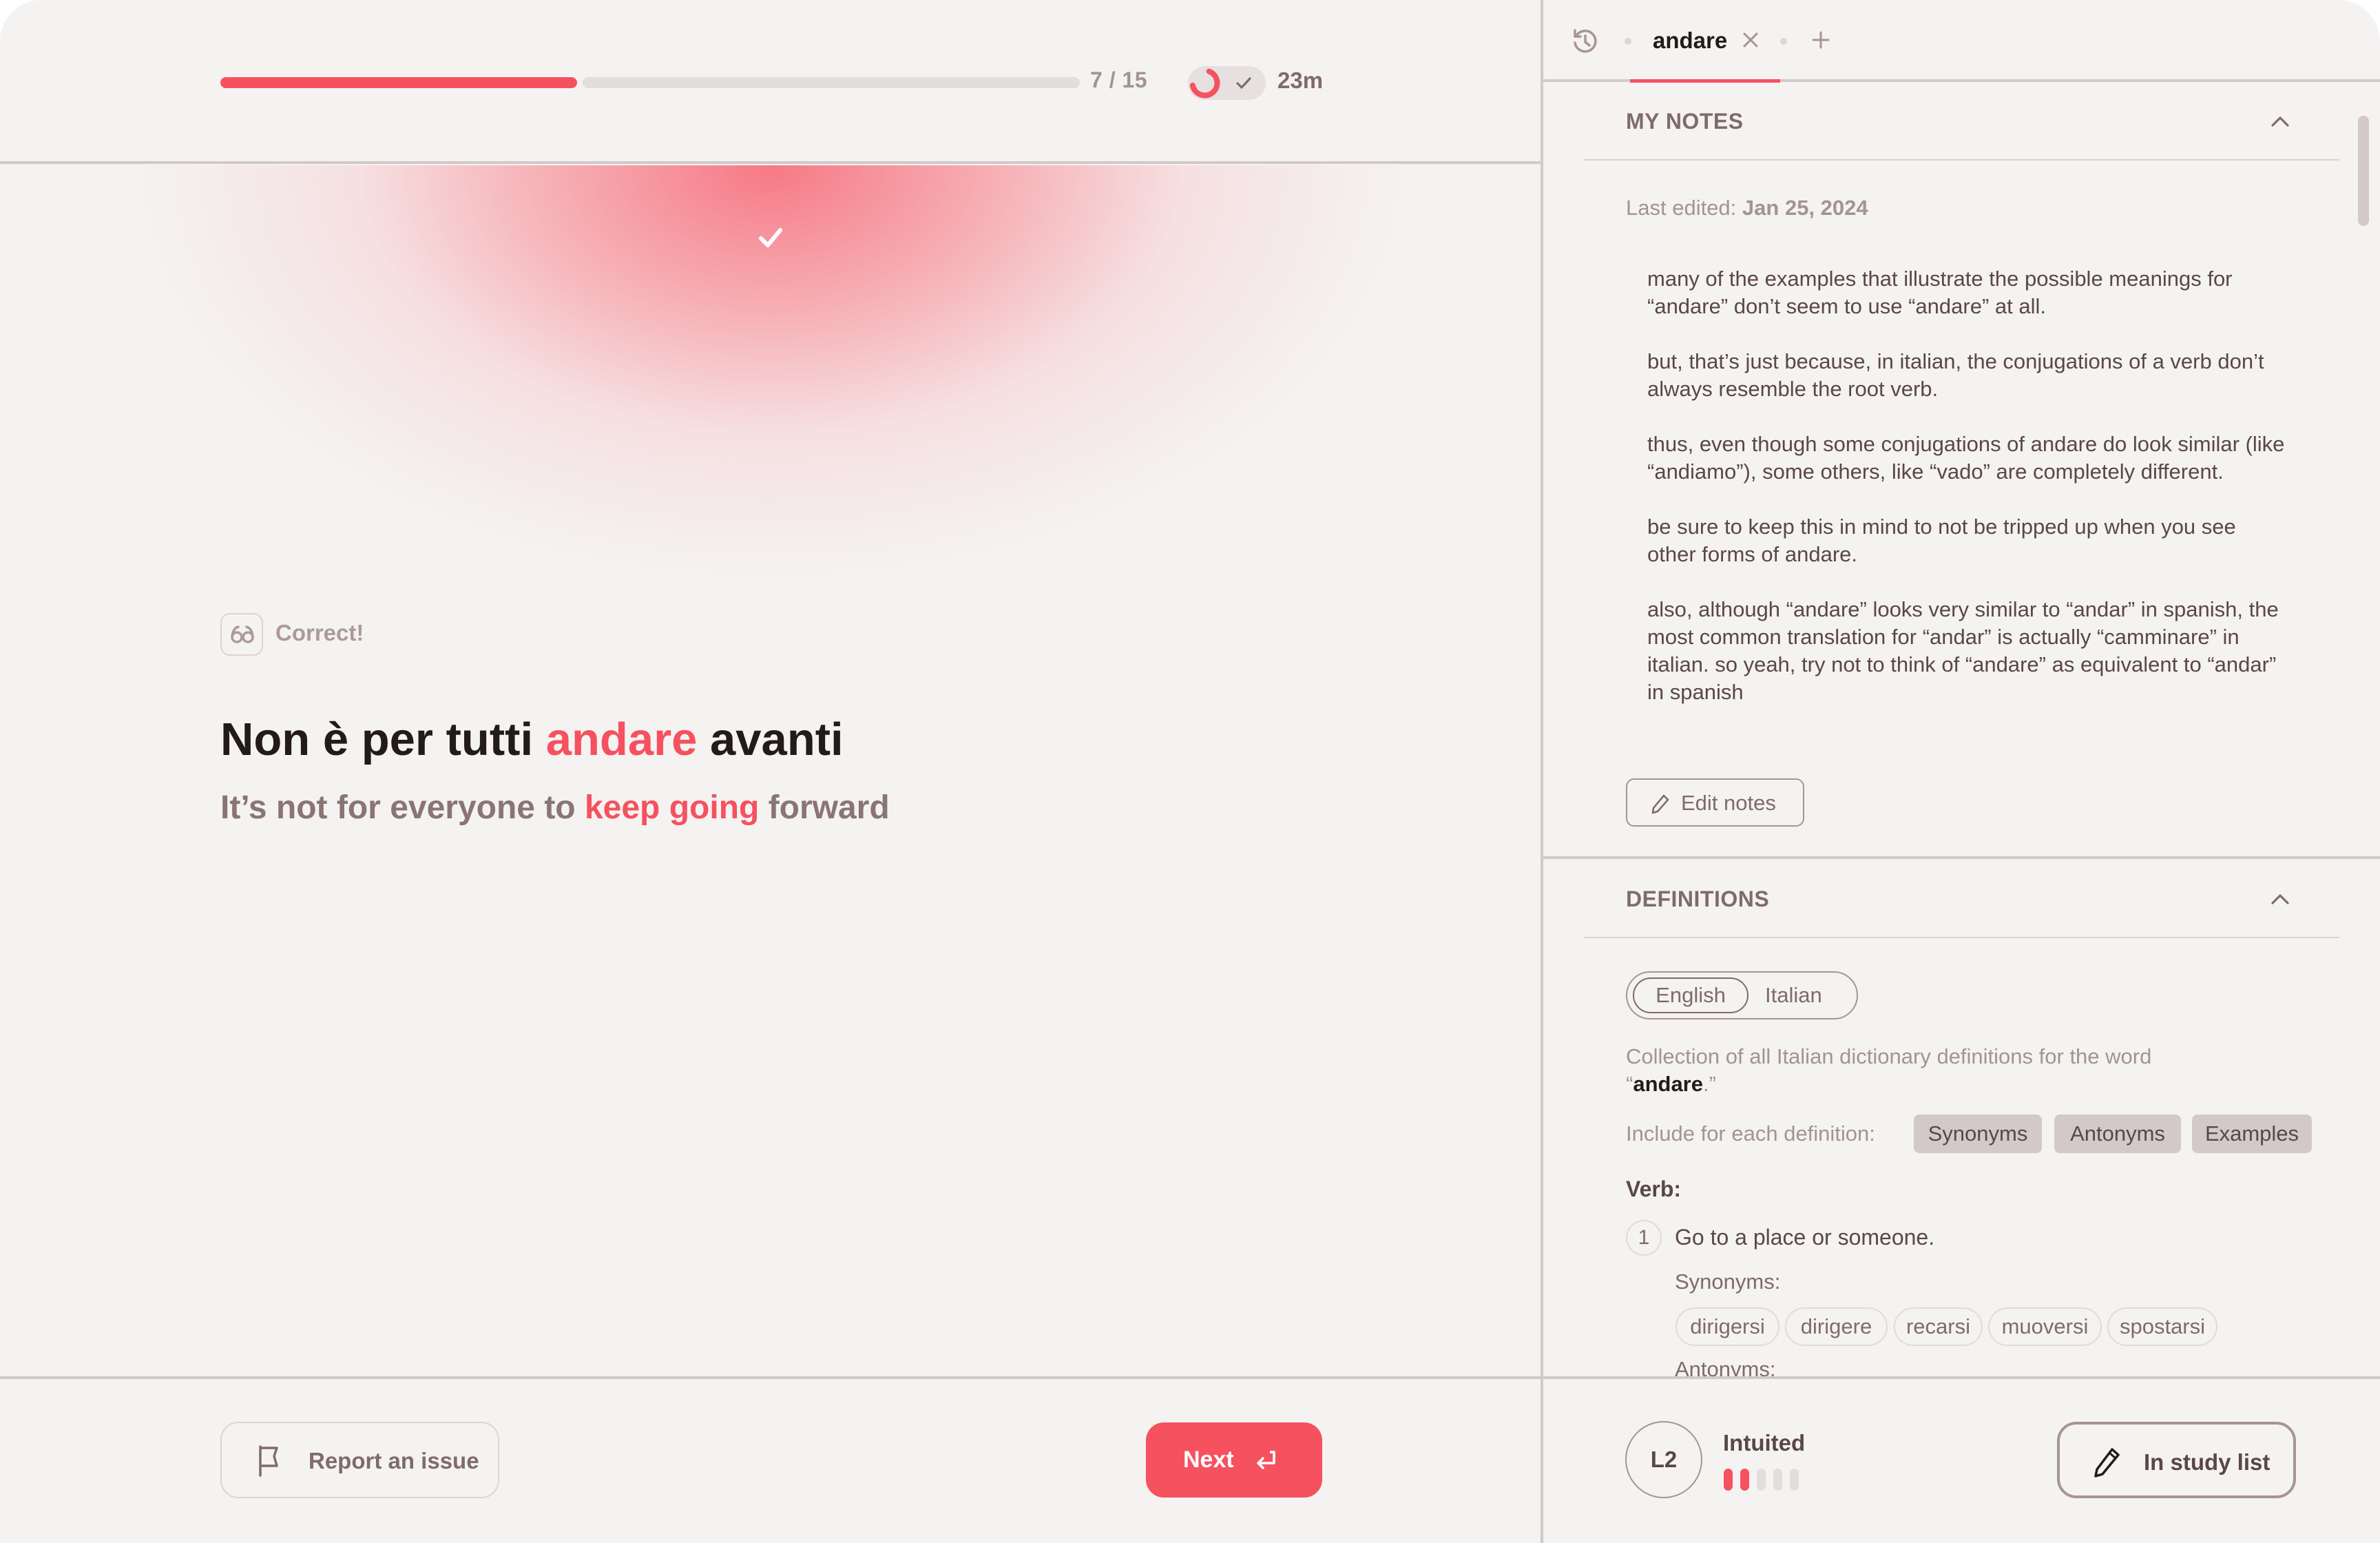 This screenshot has width=2380, height=1543. I want to click on enter-icon, so click(1266, 1460).